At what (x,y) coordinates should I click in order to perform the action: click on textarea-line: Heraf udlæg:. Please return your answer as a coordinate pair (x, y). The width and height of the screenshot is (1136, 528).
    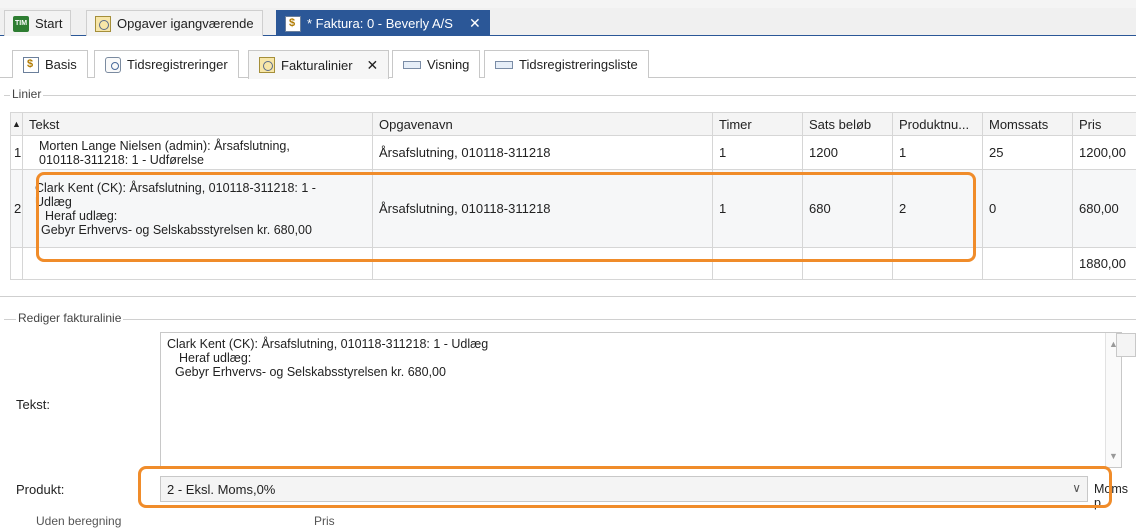
    Looking at the image, I should click on (641, 358).